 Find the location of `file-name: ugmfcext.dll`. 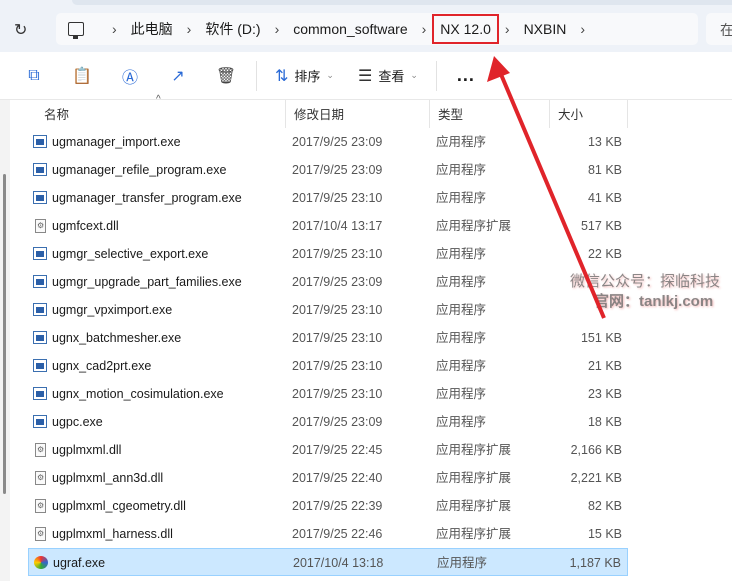

file-name: ugmfcext.dll is located at coordinates (85, 226).